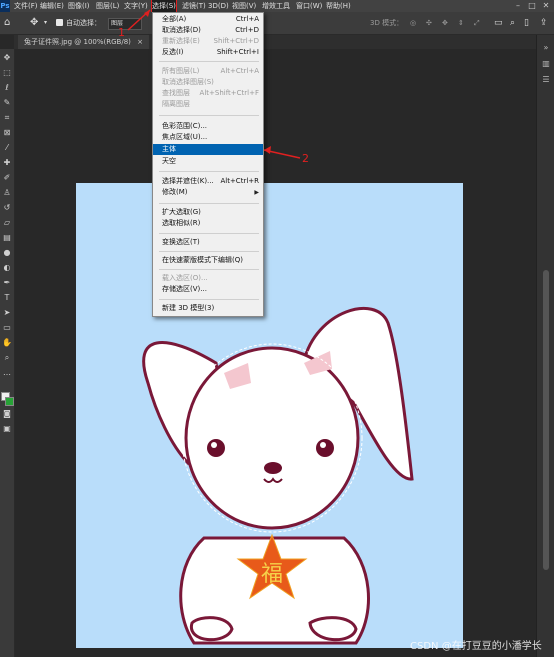  I want to click on options-bar: ⌂ ✥ ▾ 自动选择： 图层 3D 模式： ◎ ✣ ✥ ⇕ ⤢ ▭ ⌕ ▯ ⇪, so click(277, 23).